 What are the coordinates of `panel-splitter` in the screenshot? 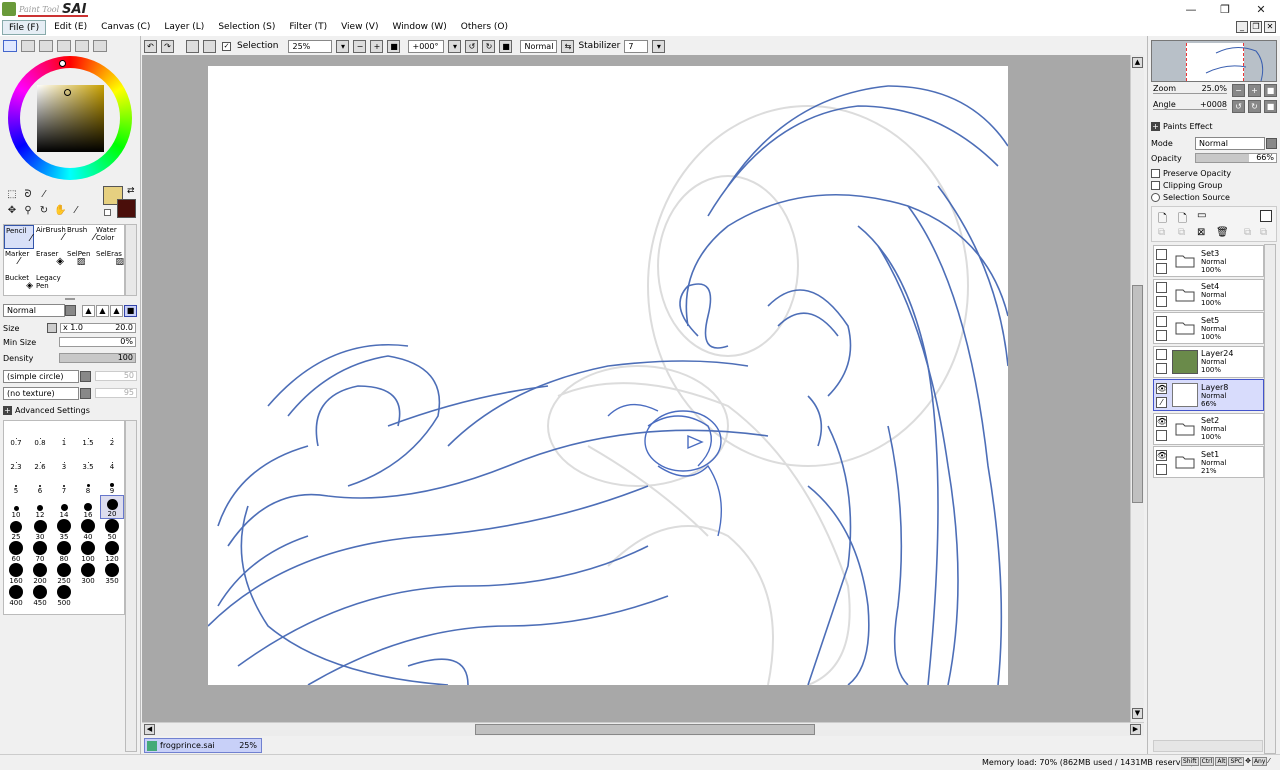 It's located at (70, 299).